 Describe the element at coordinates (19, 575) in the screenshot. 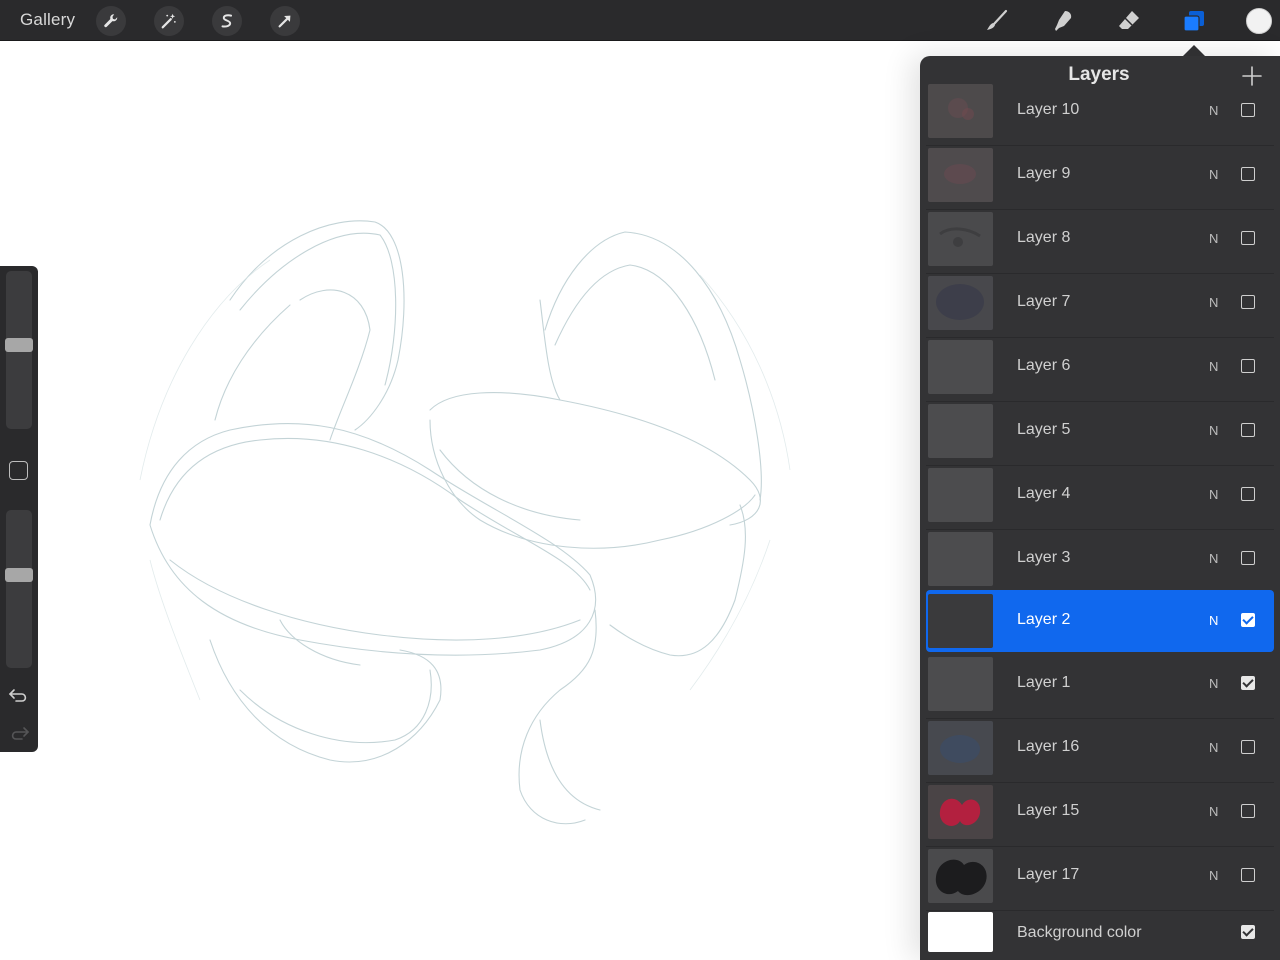

I see `opacity-knob` at that location.